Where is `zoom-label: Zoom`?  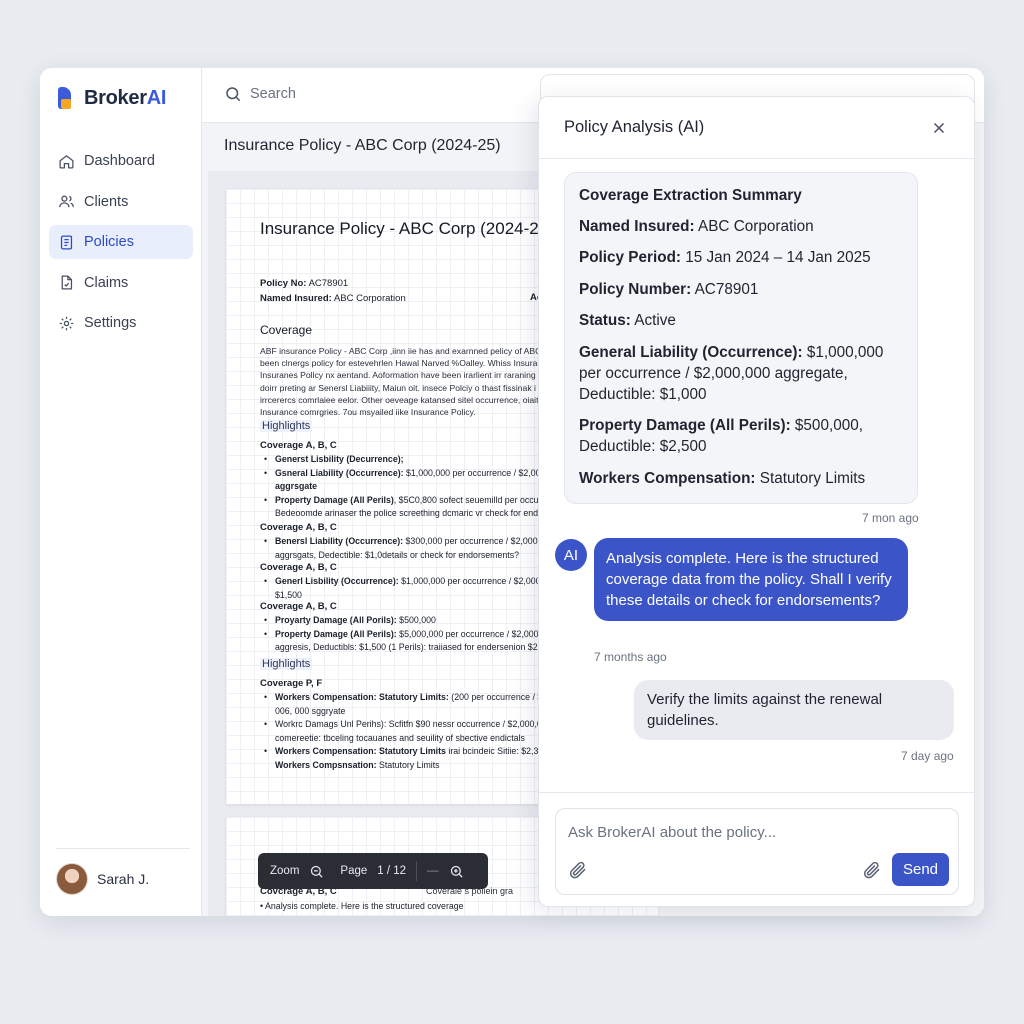
zoom-label: Zoom is located at coordinates (285, 871).